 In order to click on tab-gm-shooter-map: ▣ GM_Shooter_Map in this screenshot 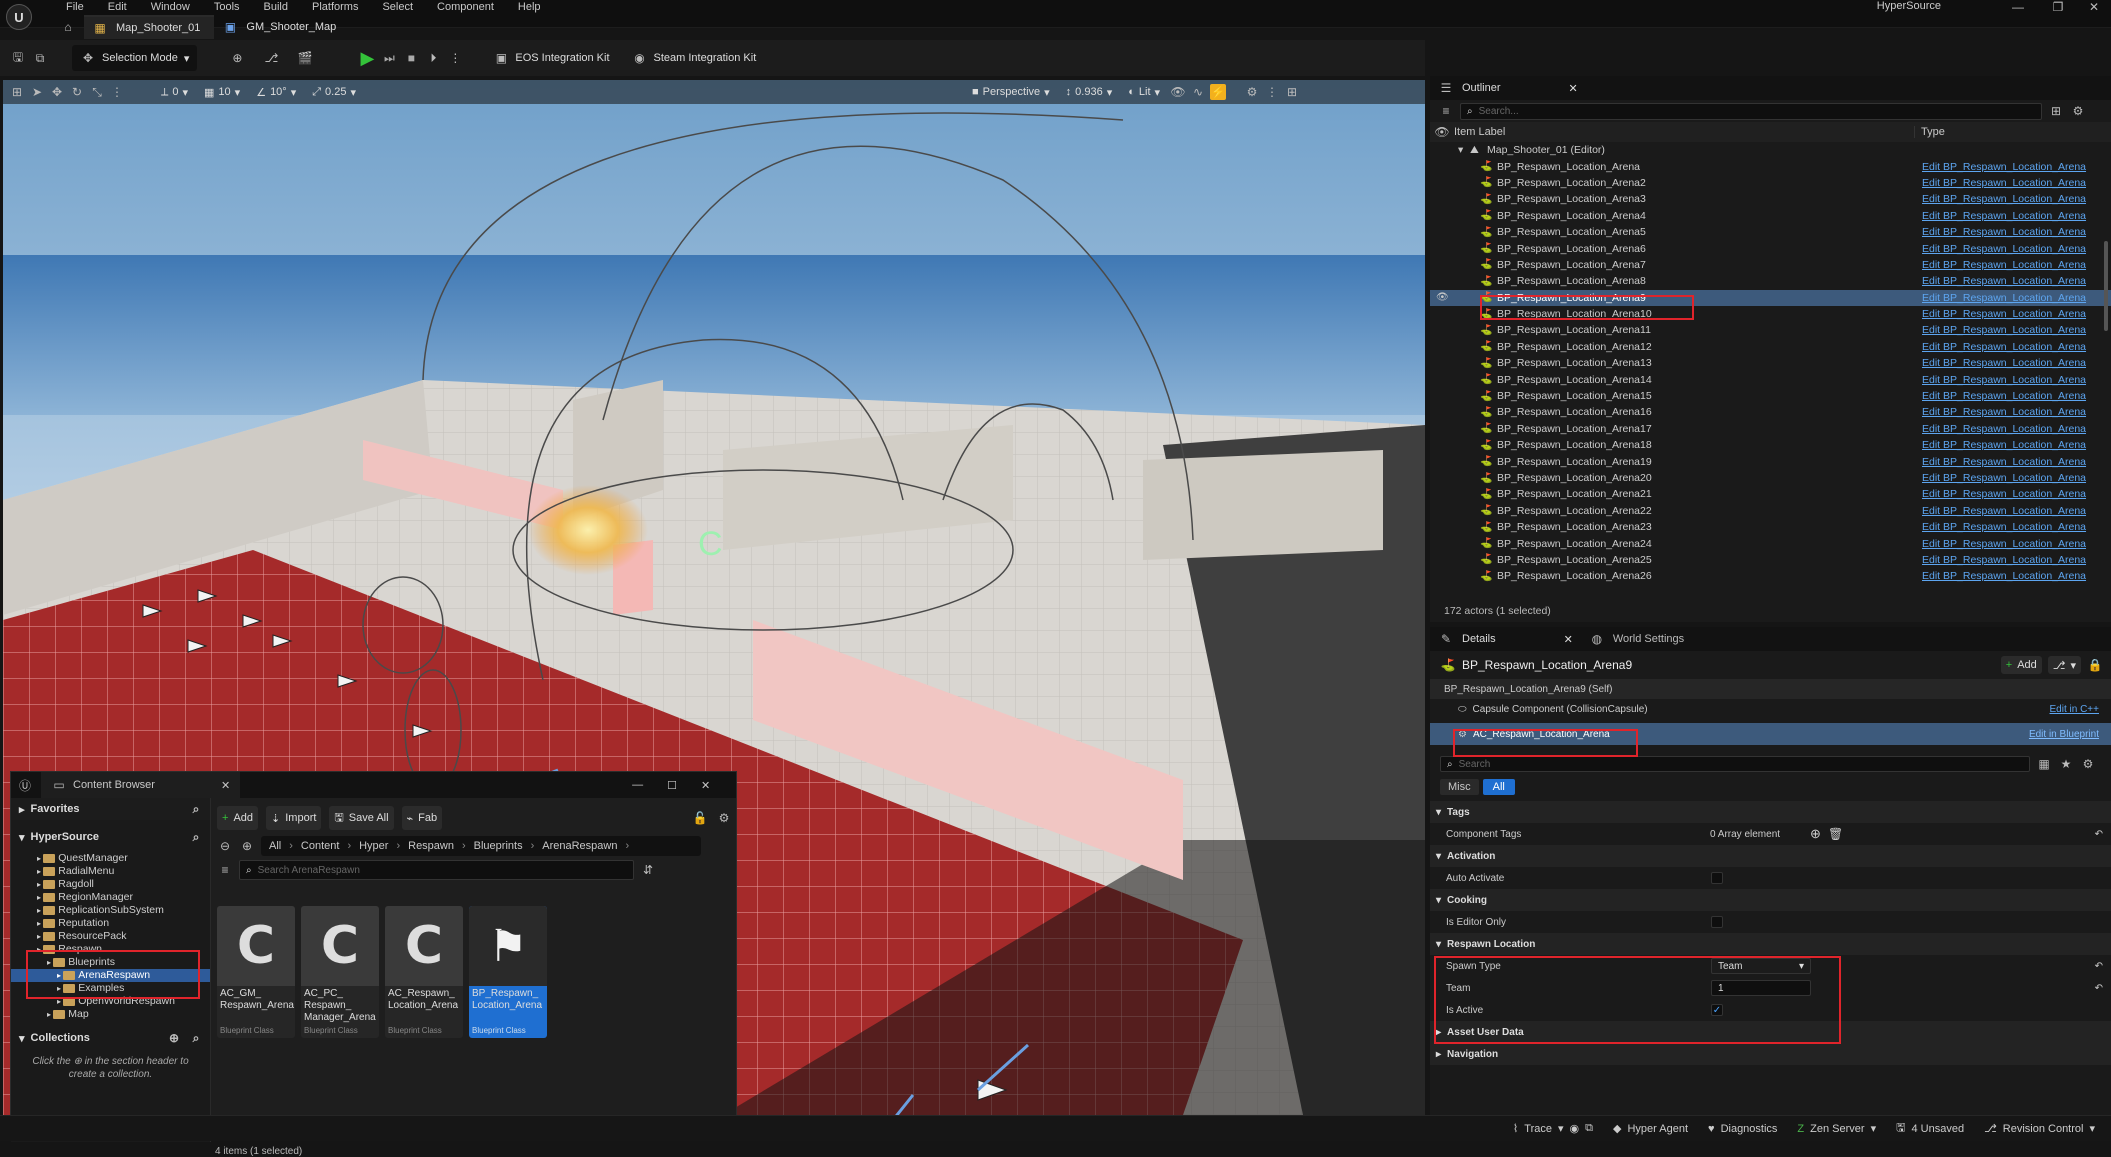, I will do `click(282, 27)`.